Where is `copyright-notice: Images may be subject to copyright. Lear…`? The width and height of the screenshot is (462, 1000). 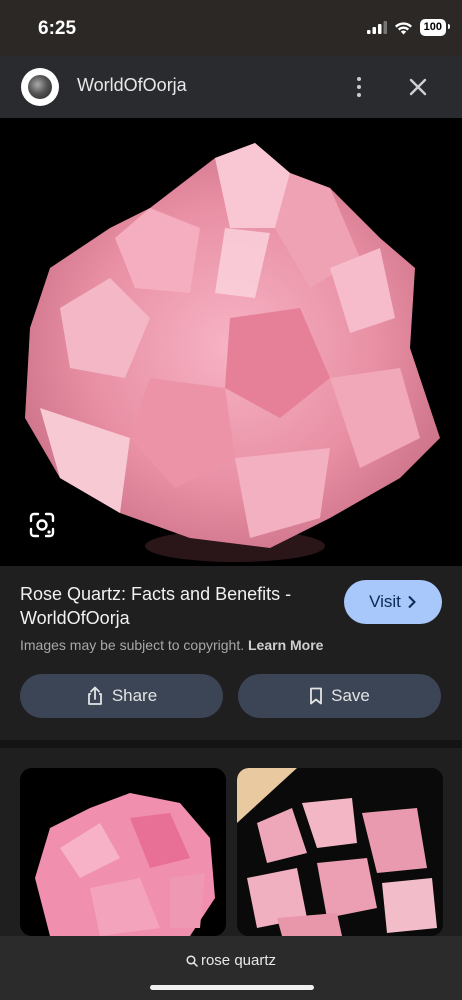 copyright-notice: Images may be subject to copyright. Lear… is located at coordinates (171, 645).